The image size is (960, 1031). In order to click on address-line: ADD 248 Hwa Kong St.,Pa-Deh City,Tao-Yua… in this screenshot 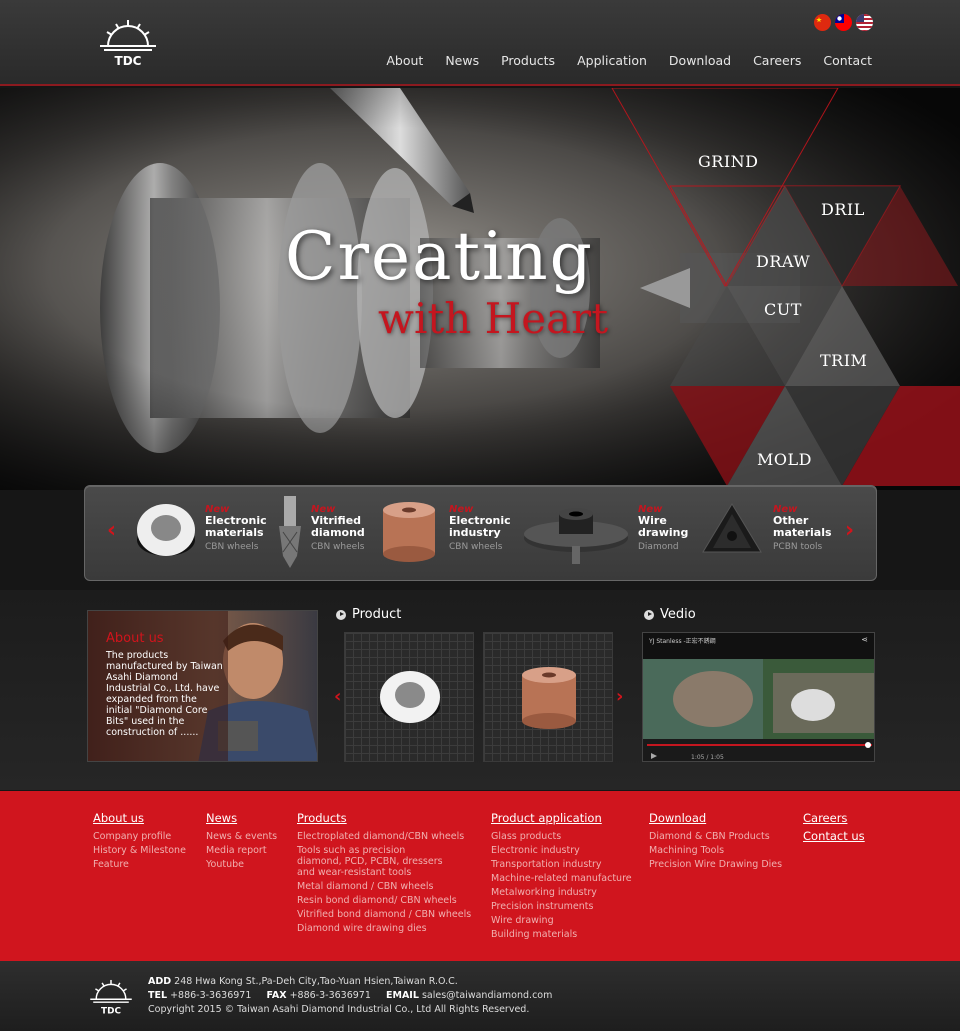, I will do `click(350, 982)`.